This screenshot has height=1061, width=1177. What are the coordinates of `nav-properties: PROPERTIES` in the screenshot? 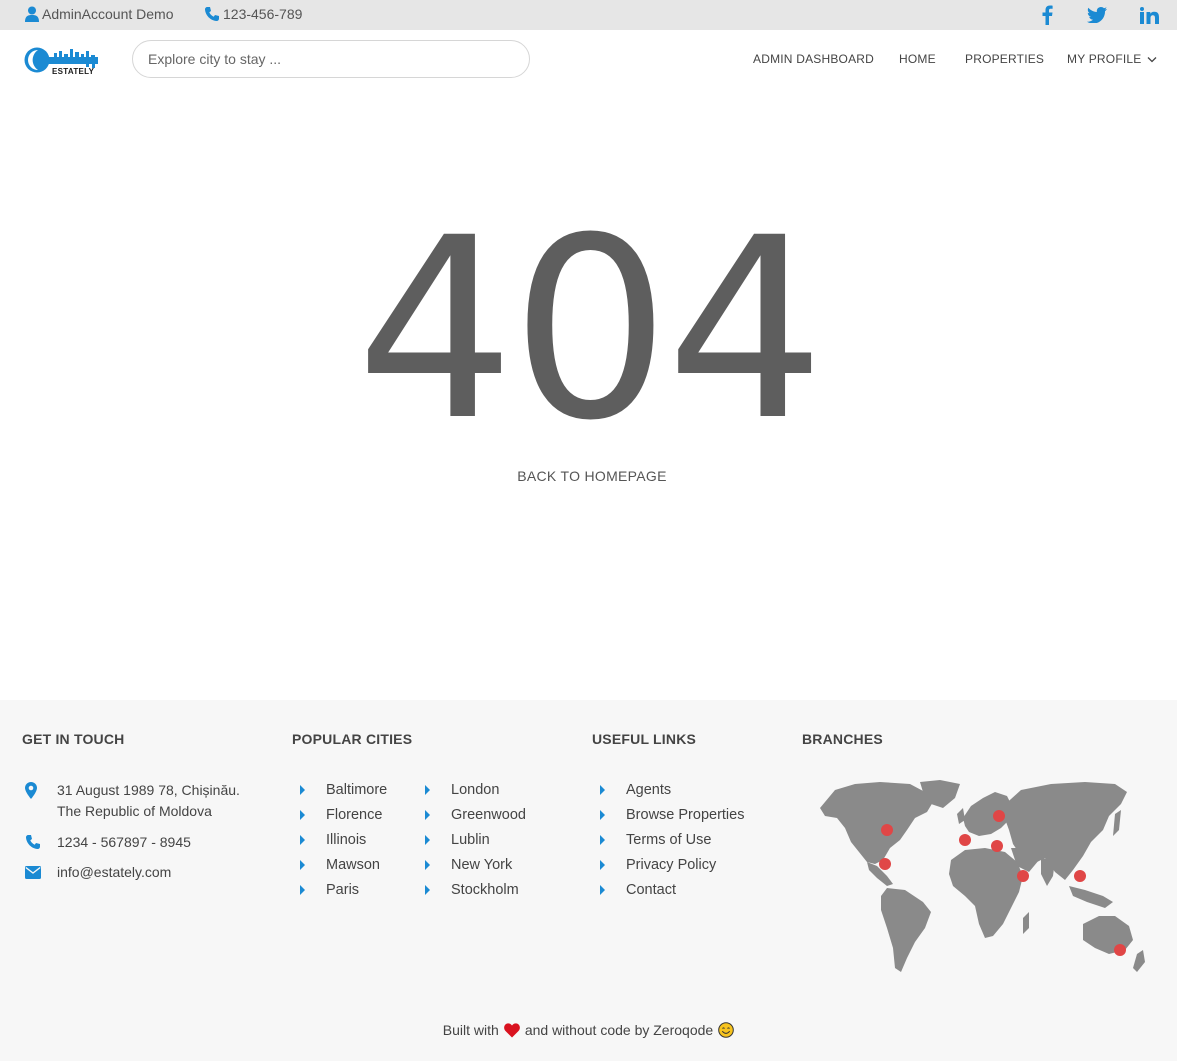 It's located at (1004, 59).